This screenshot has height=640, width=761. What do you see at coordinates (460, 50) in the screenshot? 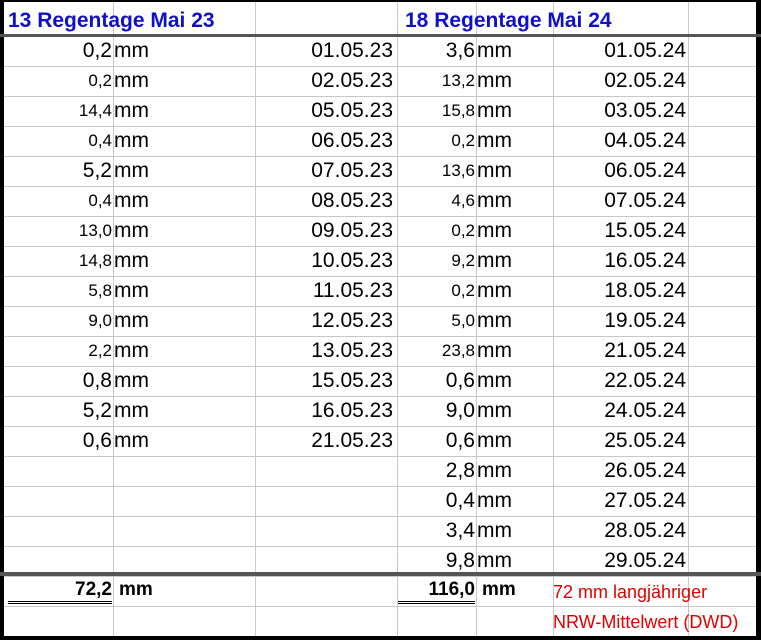
I see `rain-value: 3,6` at bounding box center [460, 50].